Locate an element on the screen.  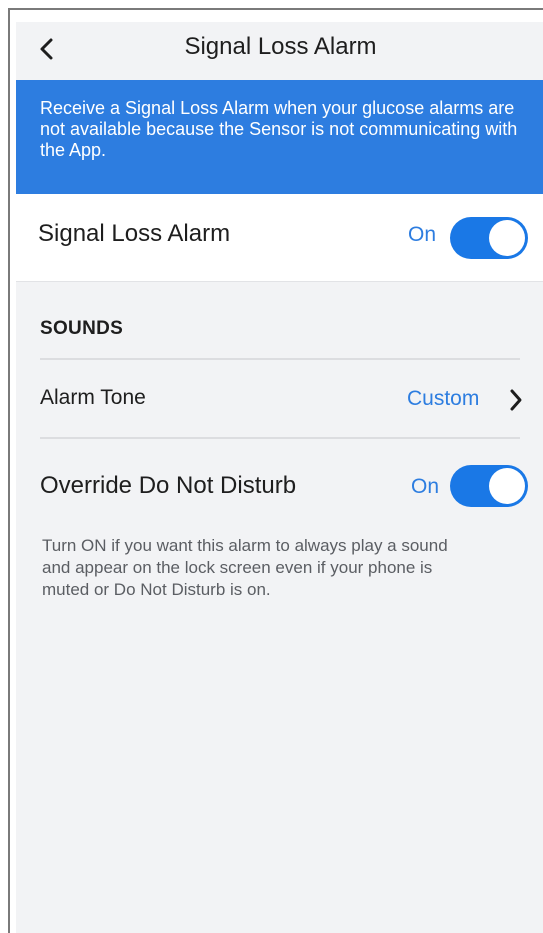
divider is located at coordinates (280, 438).